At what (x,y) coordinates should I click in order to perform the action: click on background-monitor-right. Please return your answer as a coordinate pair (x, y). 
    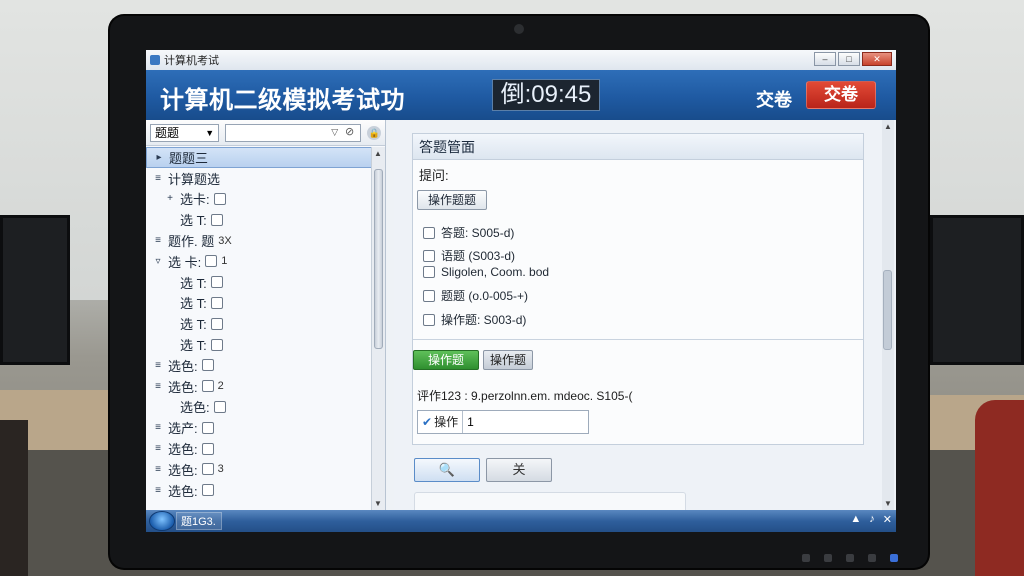
    Looking at the image, I should click on (977, 290).